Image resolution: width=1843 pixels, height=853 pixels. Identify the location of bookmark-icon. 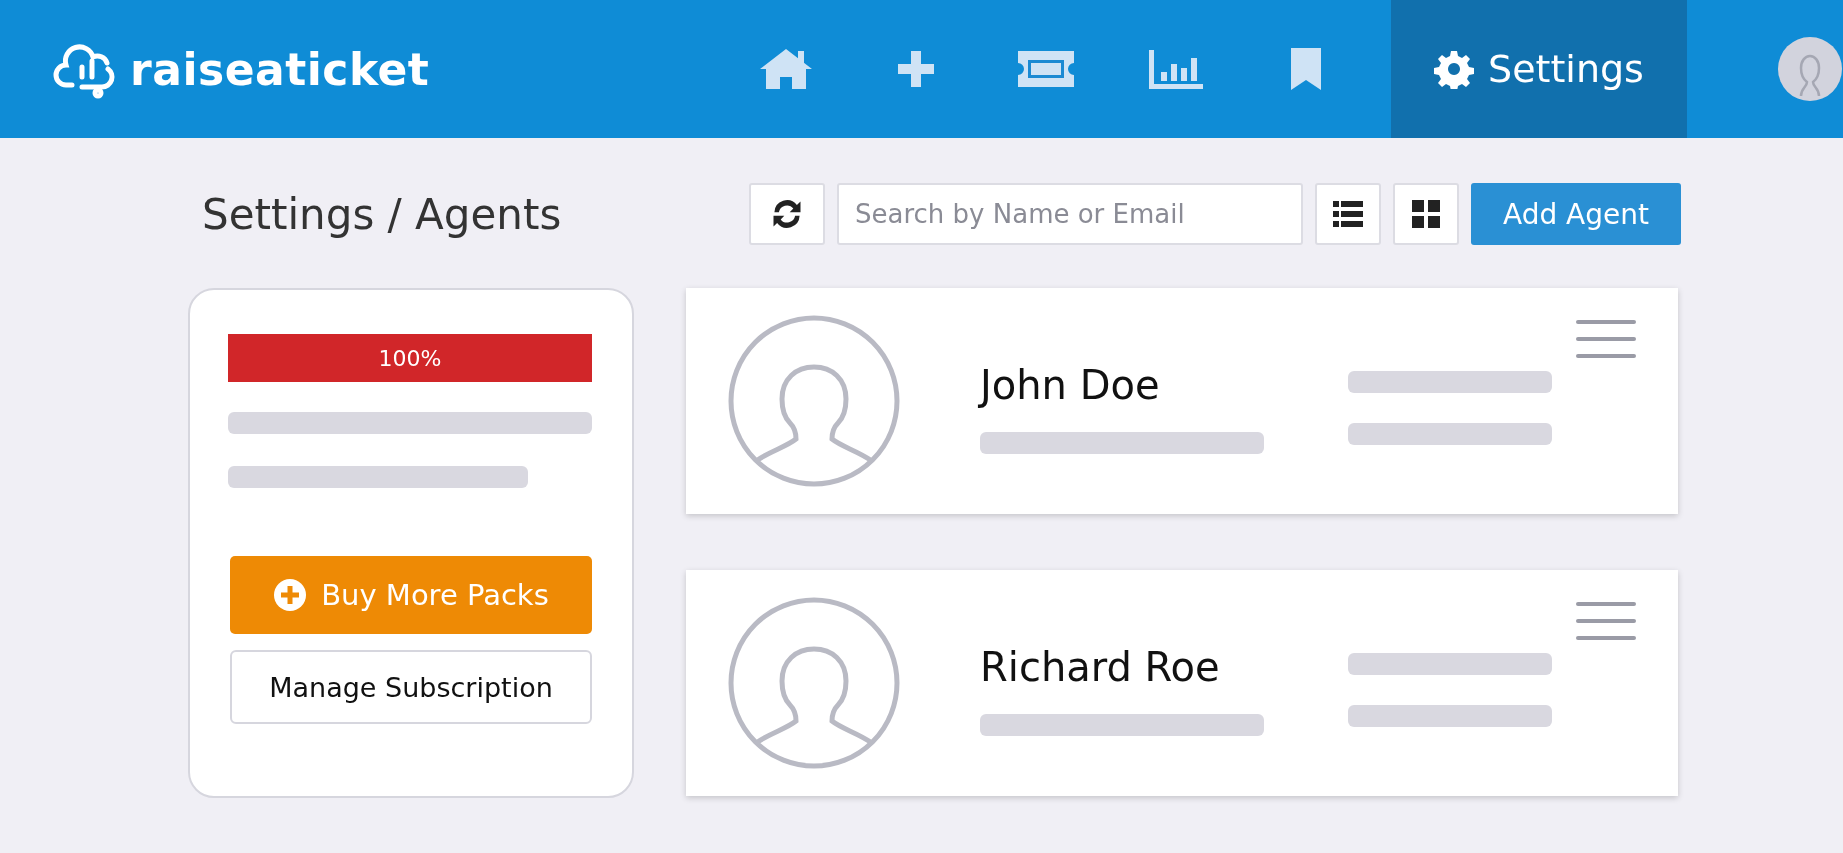
(1306, 69).